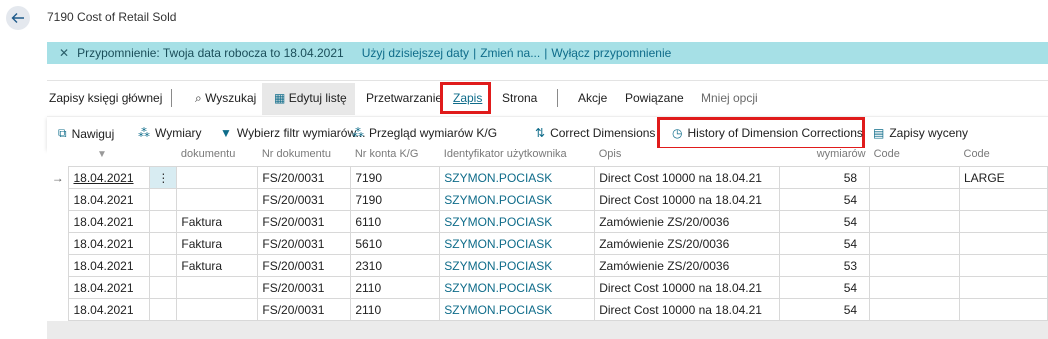 Image resolution: width=1048 pixels, height=339 pixels. I want to click on tab-process: Przetwarzanie, so click(404, 98).